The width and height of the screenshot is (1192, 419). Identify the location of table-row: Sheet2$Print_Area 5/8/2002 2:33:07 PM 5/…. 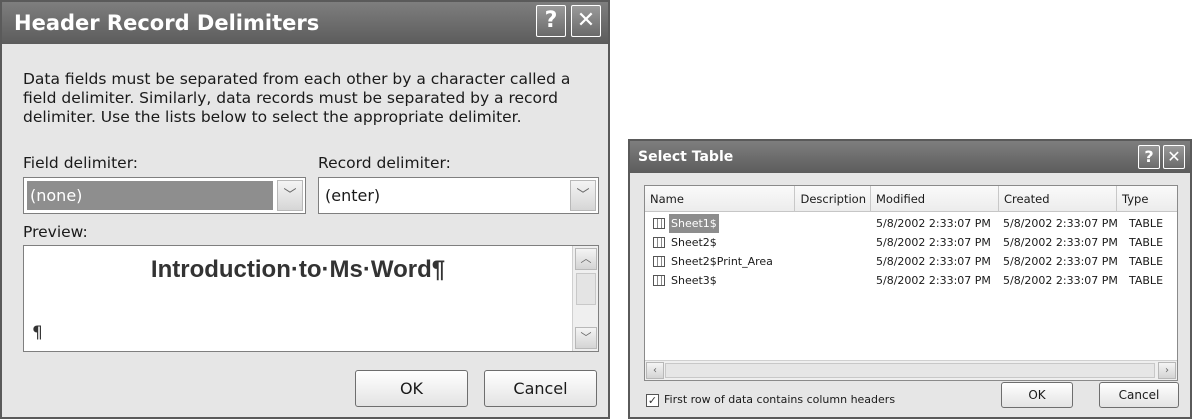
(911, 261).